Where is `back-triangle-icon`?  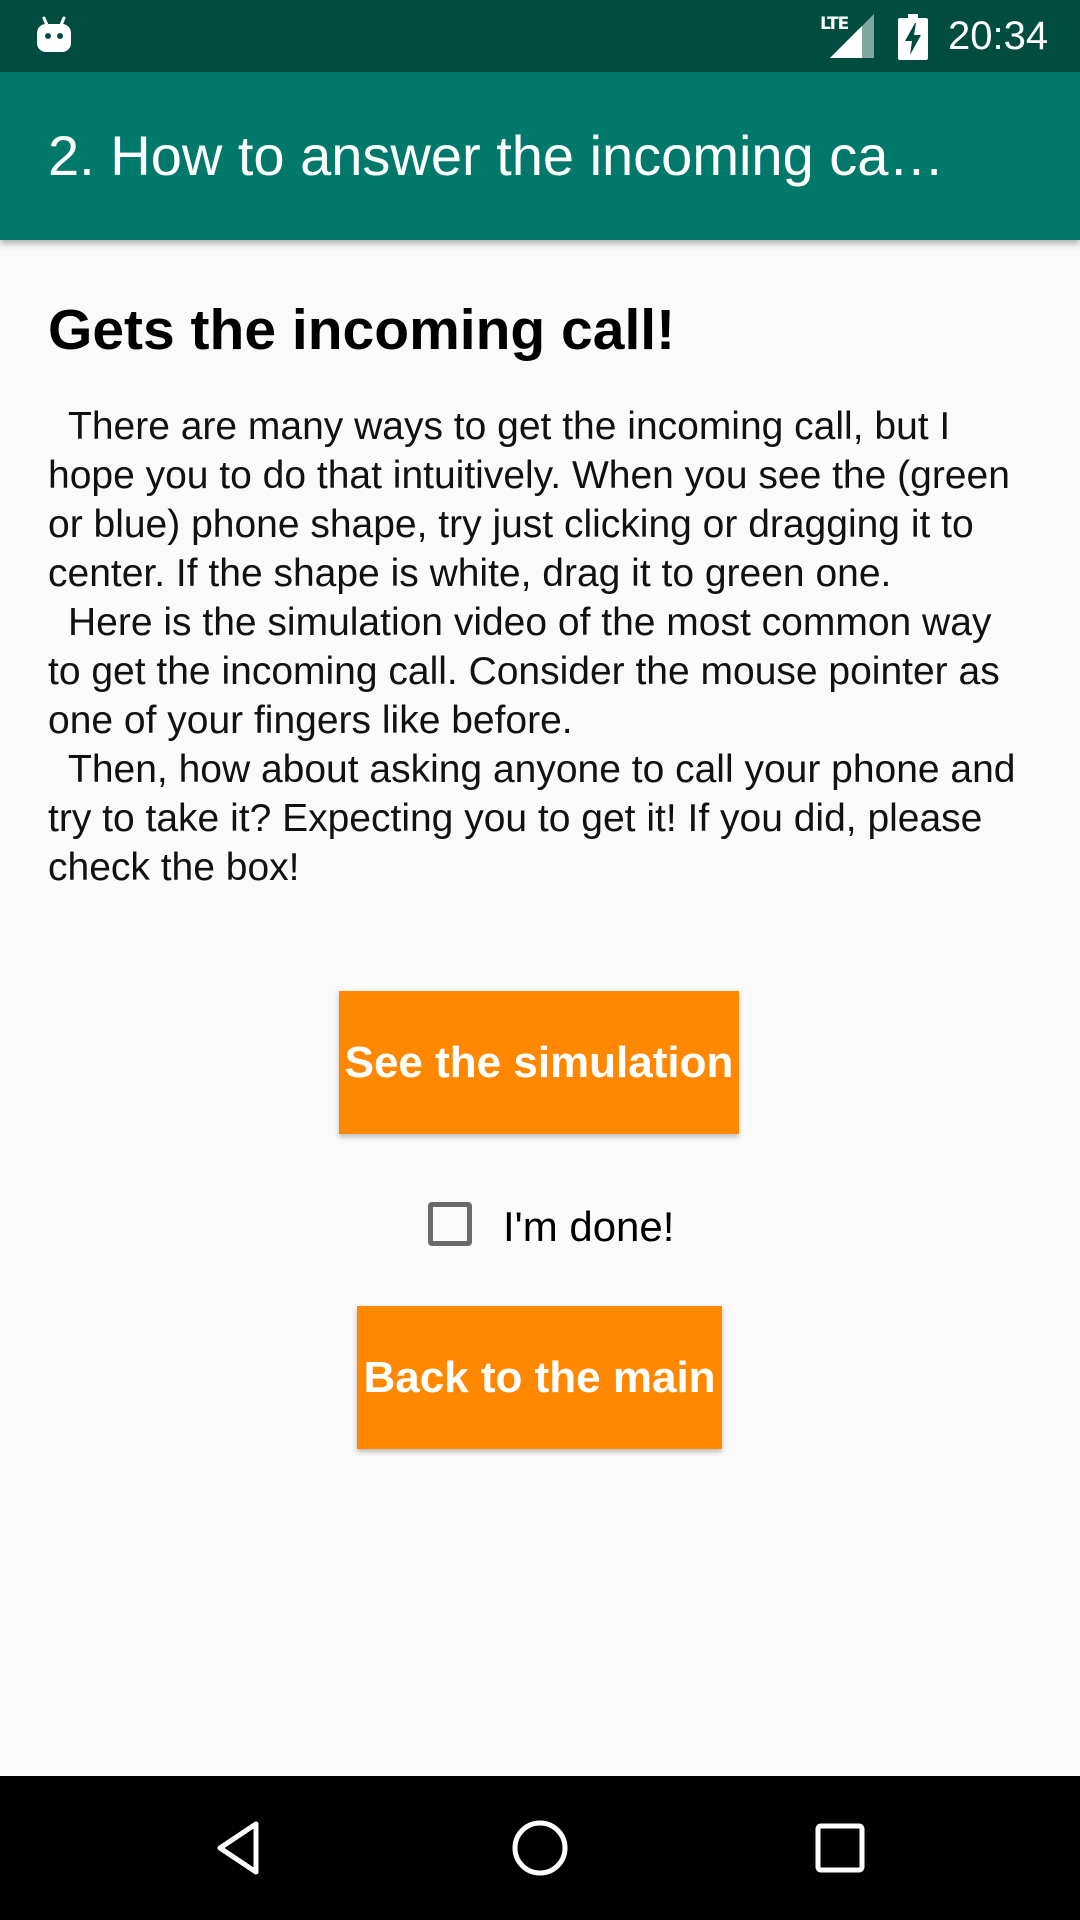
back-triangle-icon is located at coordinates (240, 1848).